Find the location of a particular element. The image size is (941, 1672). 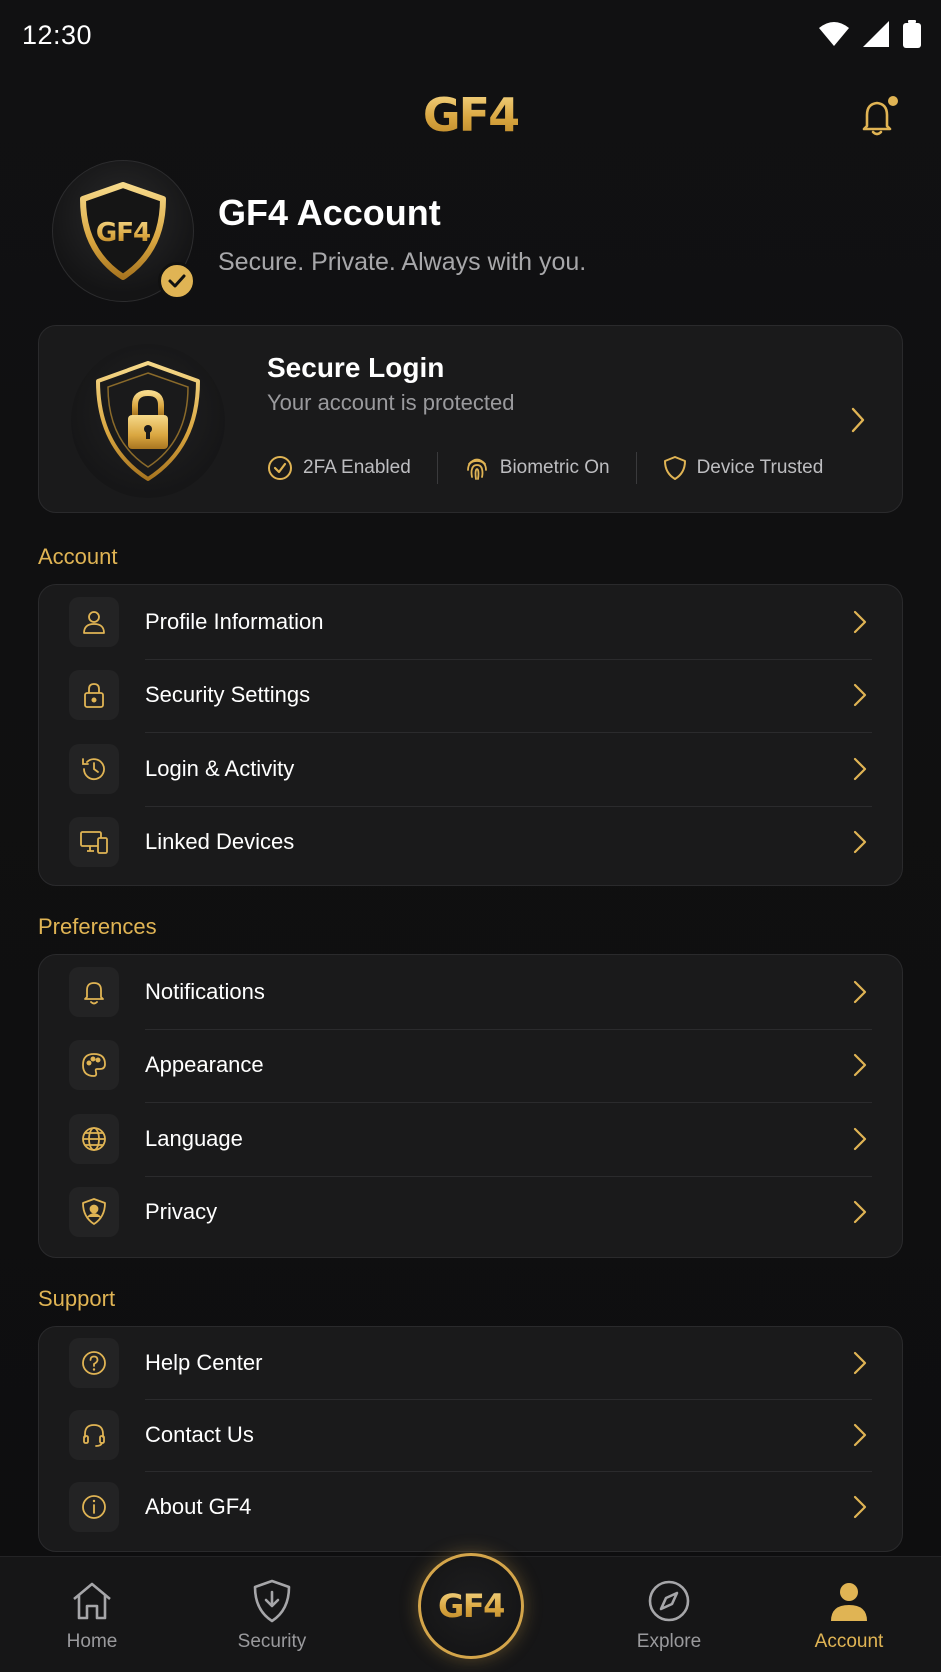

battery-icon is located at coordinates (912, 34).